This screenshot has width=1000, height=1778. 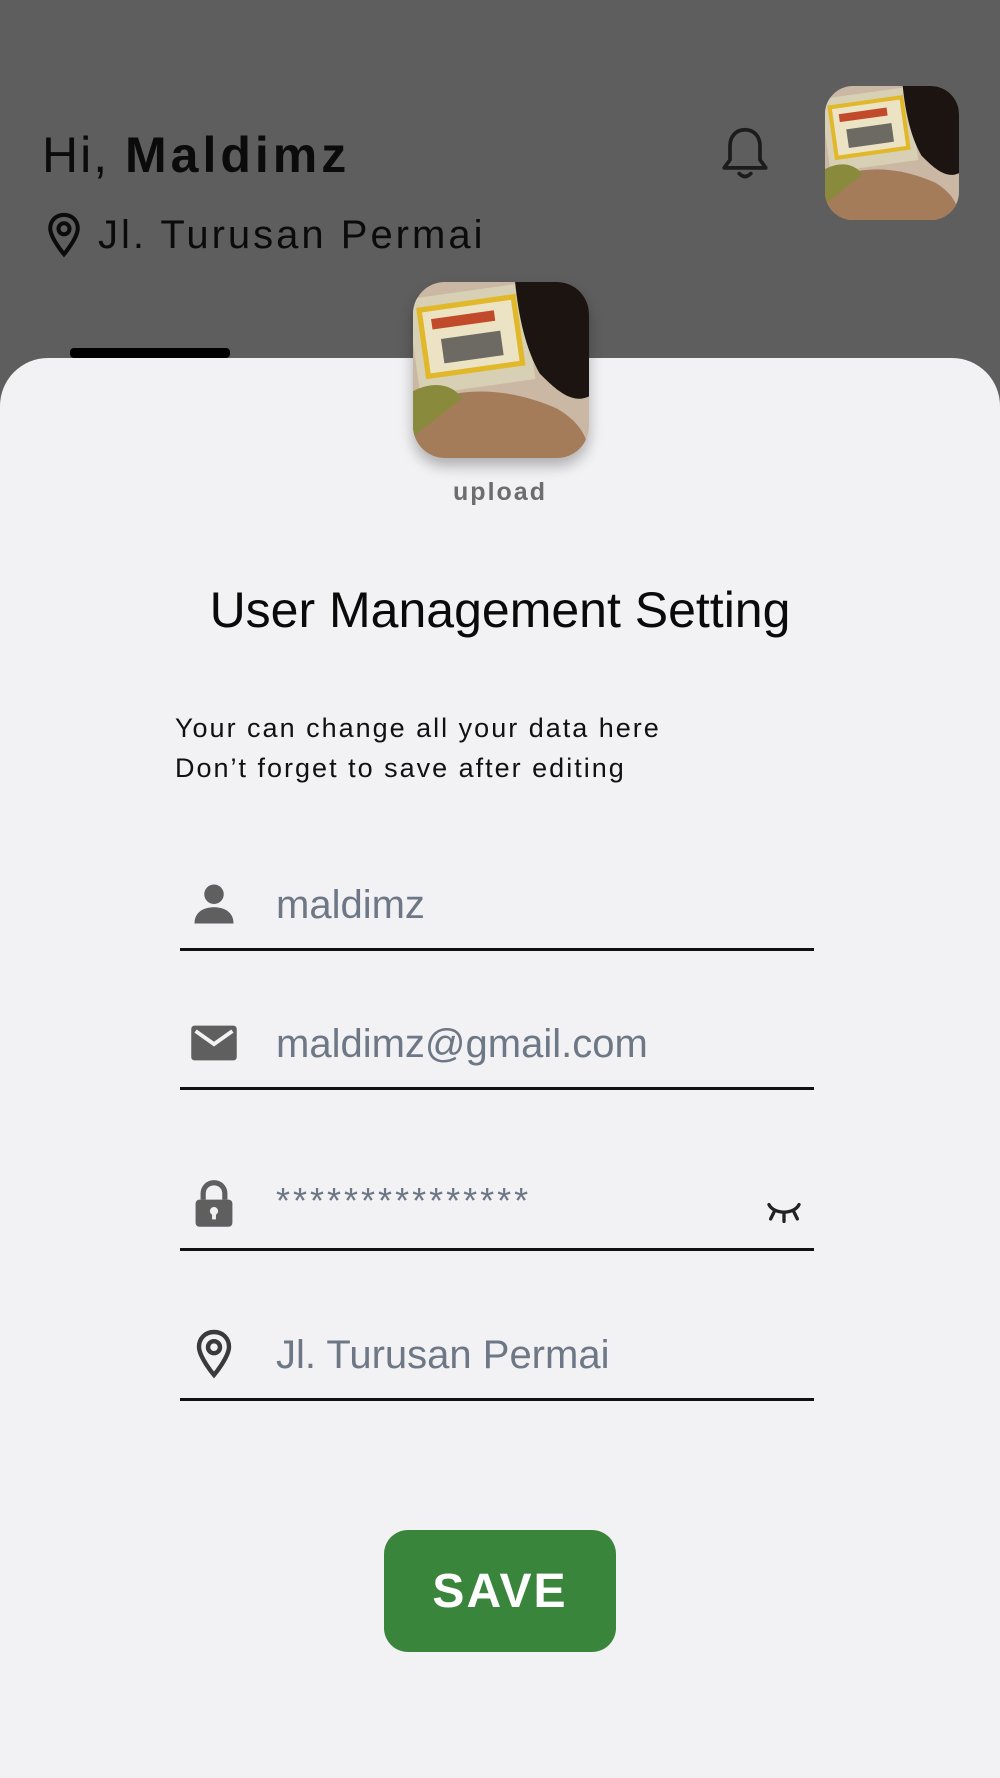 What do you see at coordinates (418, 728) in the screenshot?
I see `description-line-1: Your can change all your data here` at bounding box center [418, 728].